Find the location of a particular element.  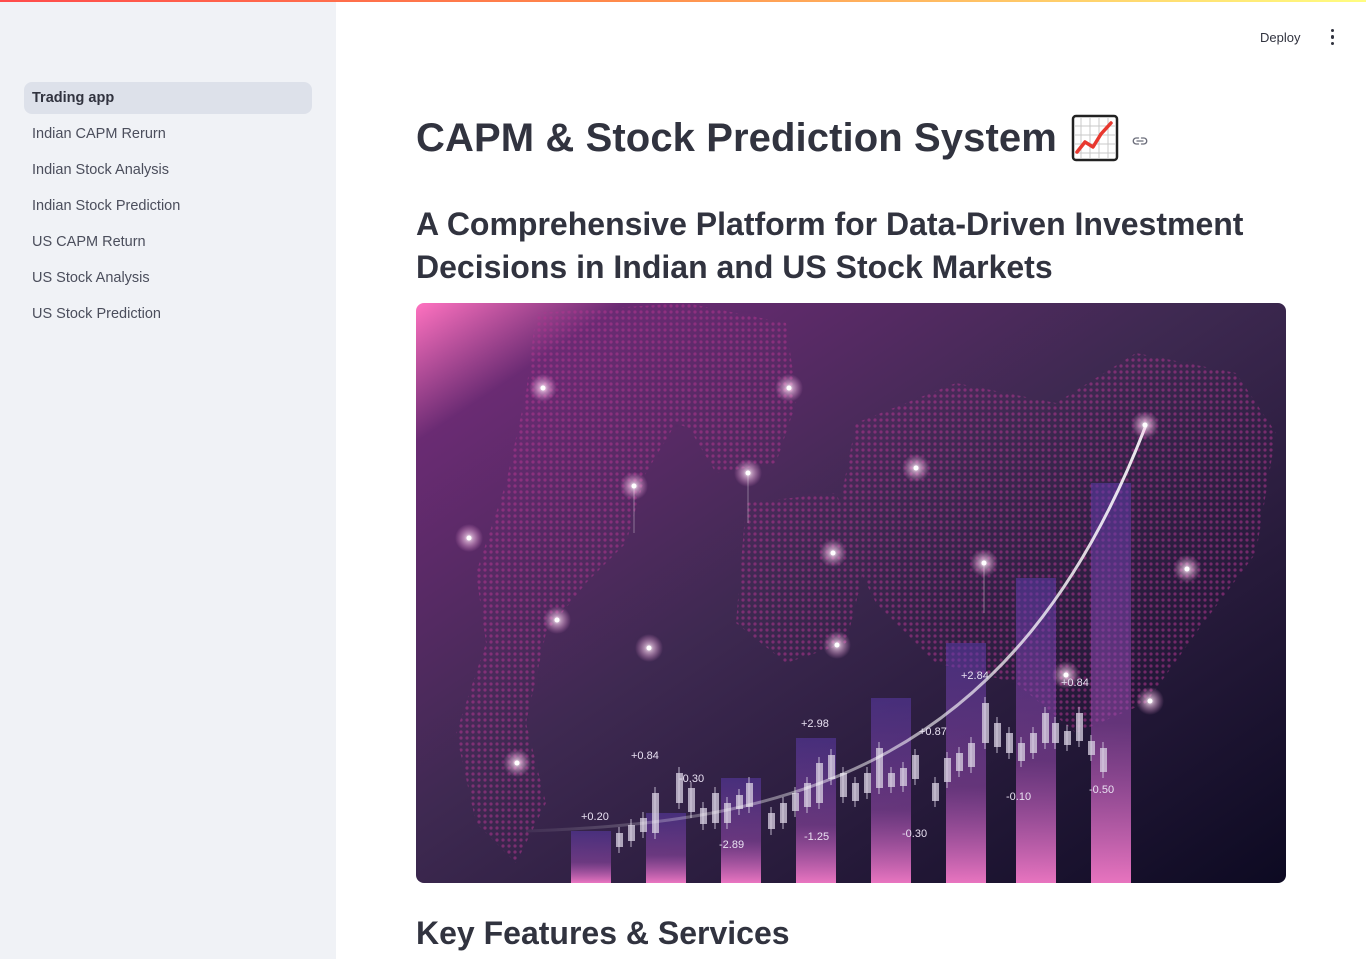

section-heading-key-features: Key Features & Services is located at coordinates (603, 933).